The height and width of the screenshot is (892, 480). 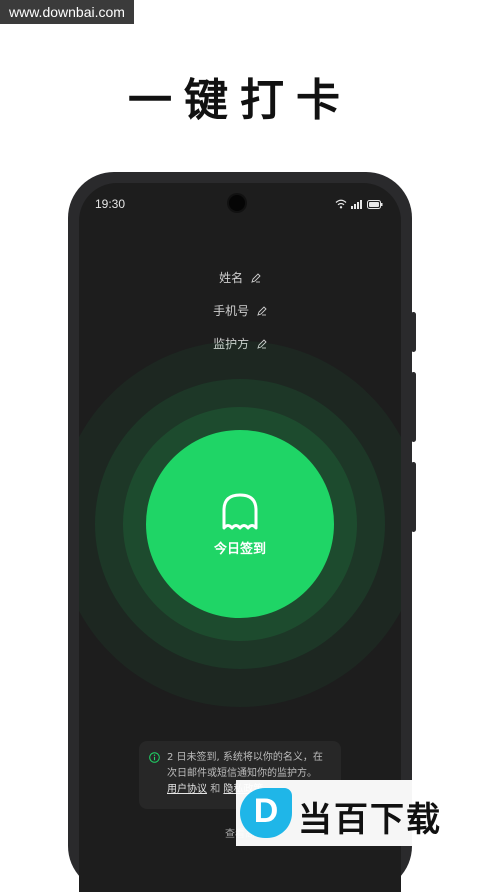 I want to click on brand-logo-letter: D, so click(x=266, y=811).